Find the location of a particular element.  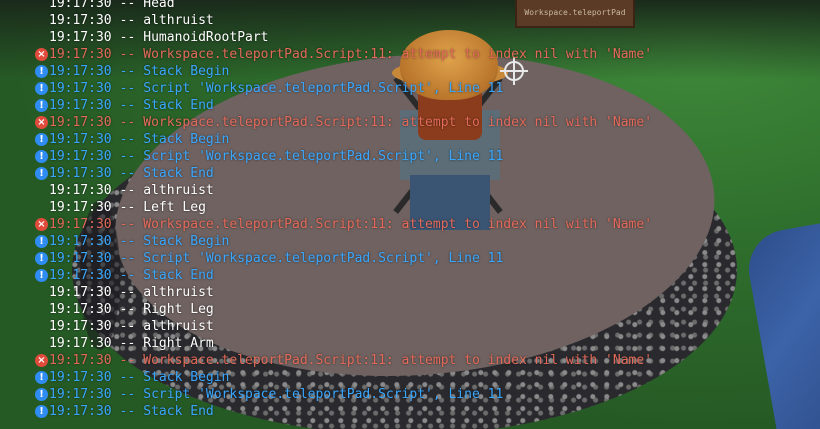

console-message: Left Leg is located at coordinates (174, 207).